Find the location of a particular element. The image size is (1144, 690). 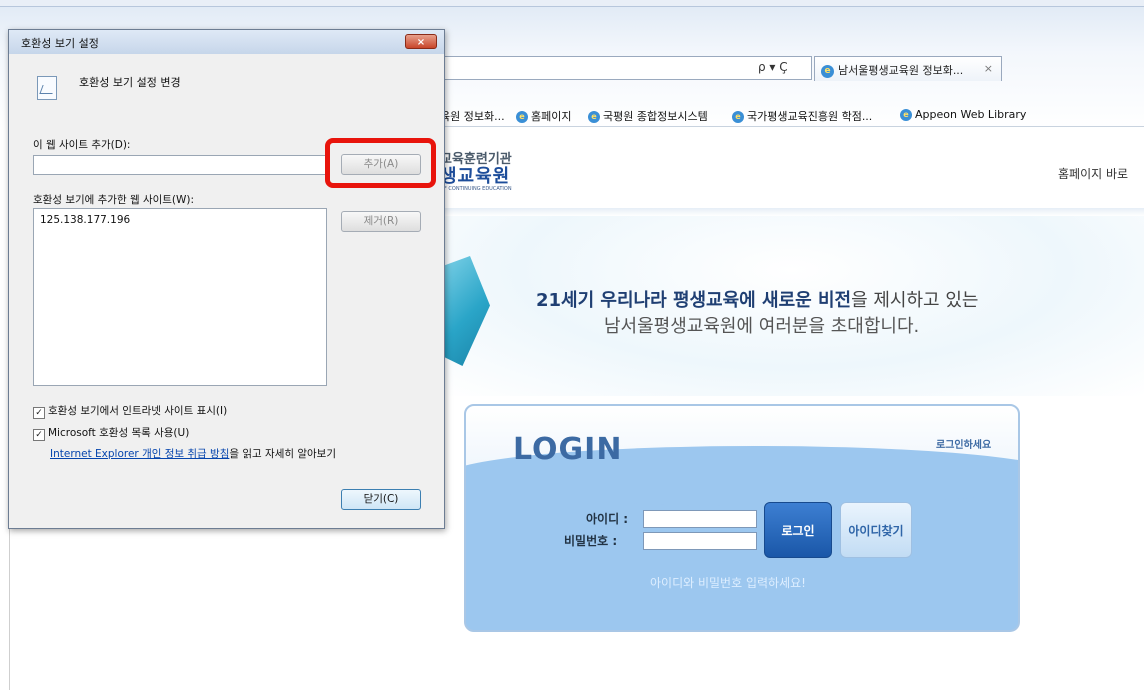

site-logo-line2: 생교육원 is located at coordinates (475, 175).